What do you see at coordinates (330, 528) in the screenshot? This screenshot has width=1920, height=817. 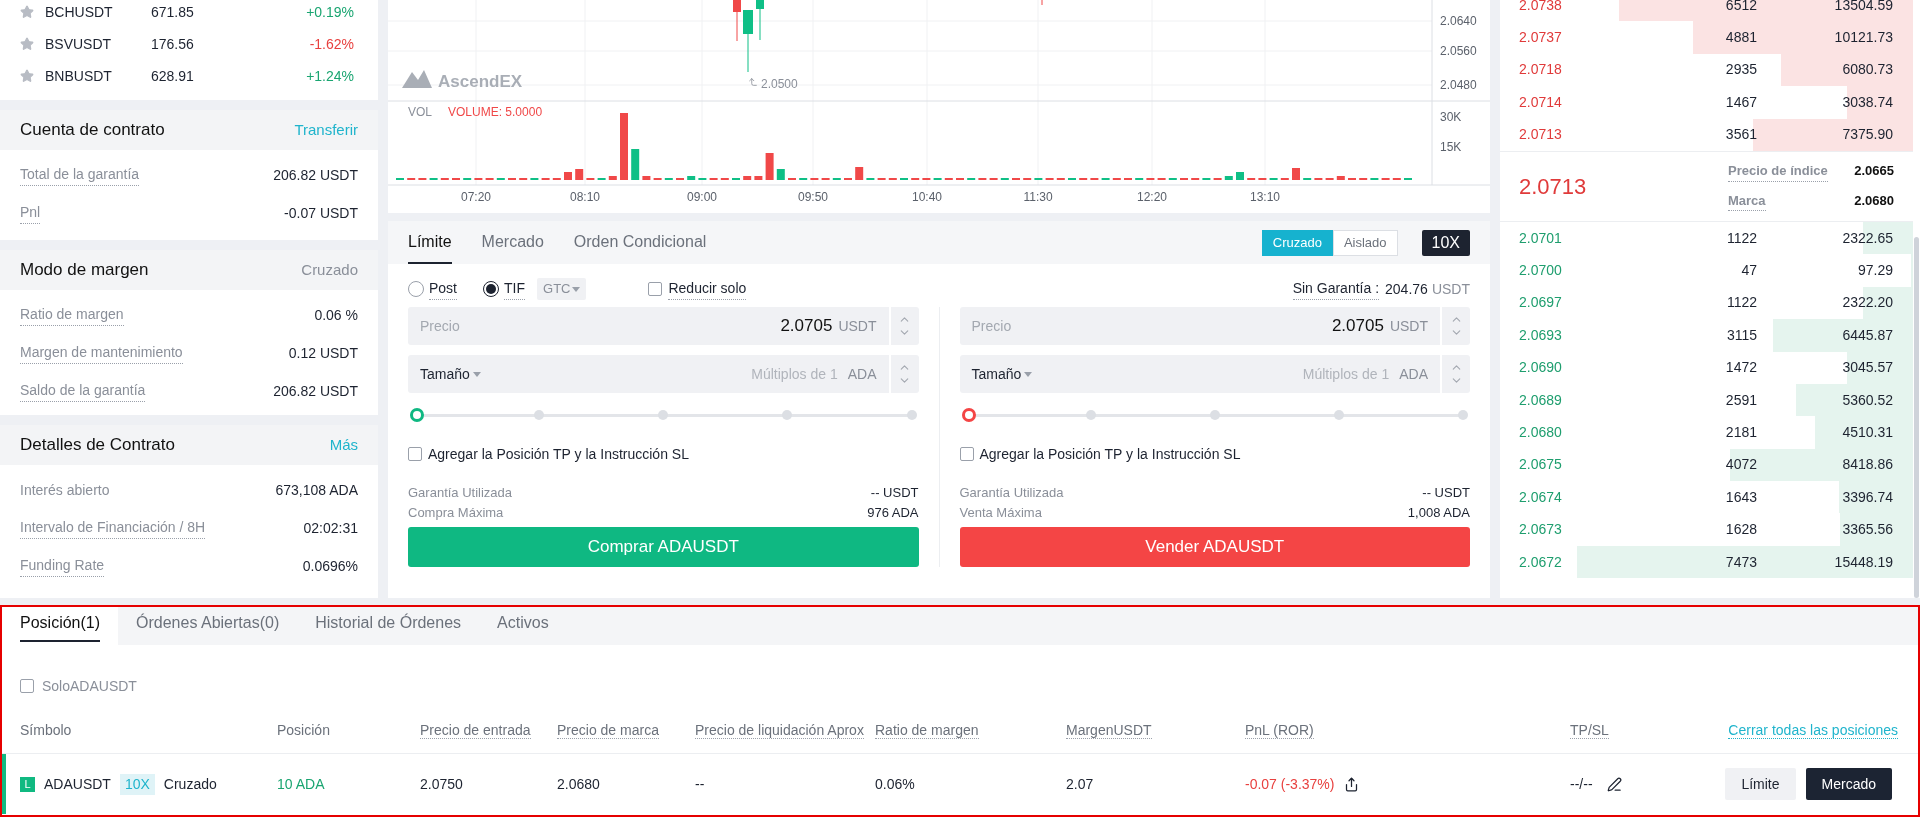 I see `info-value: 02:02:31` at bounding box center [330, 528].